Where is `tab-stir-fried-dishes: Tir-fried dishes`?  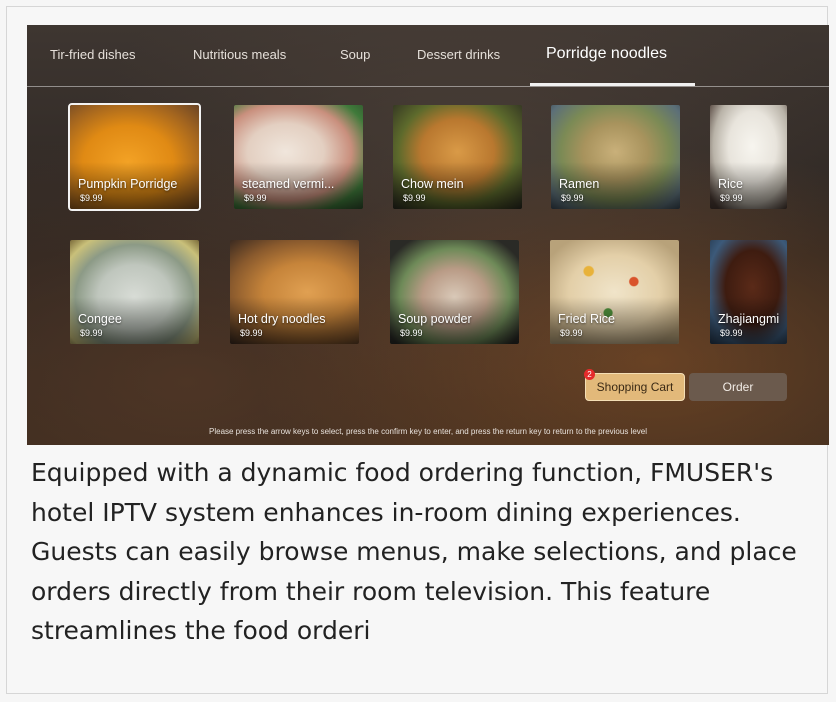
tab-stir-fried-dishes: Tir-fried dishes is located at coordinates (92, 54).